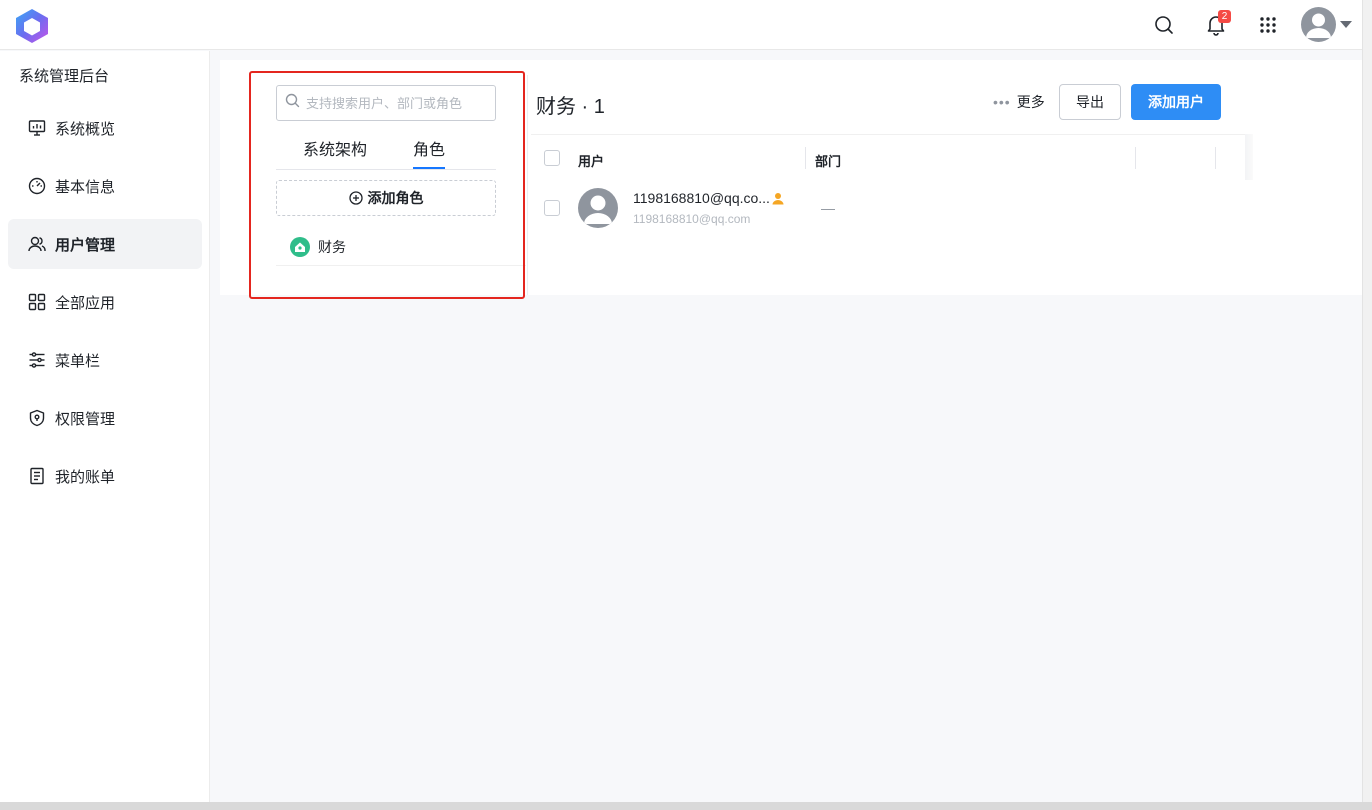 The width and height of the screenshot is (1372, 810). Describe the element at coordinates (570, 107) in the screenshot. I see `page-title: 财务 · 1` at that location.